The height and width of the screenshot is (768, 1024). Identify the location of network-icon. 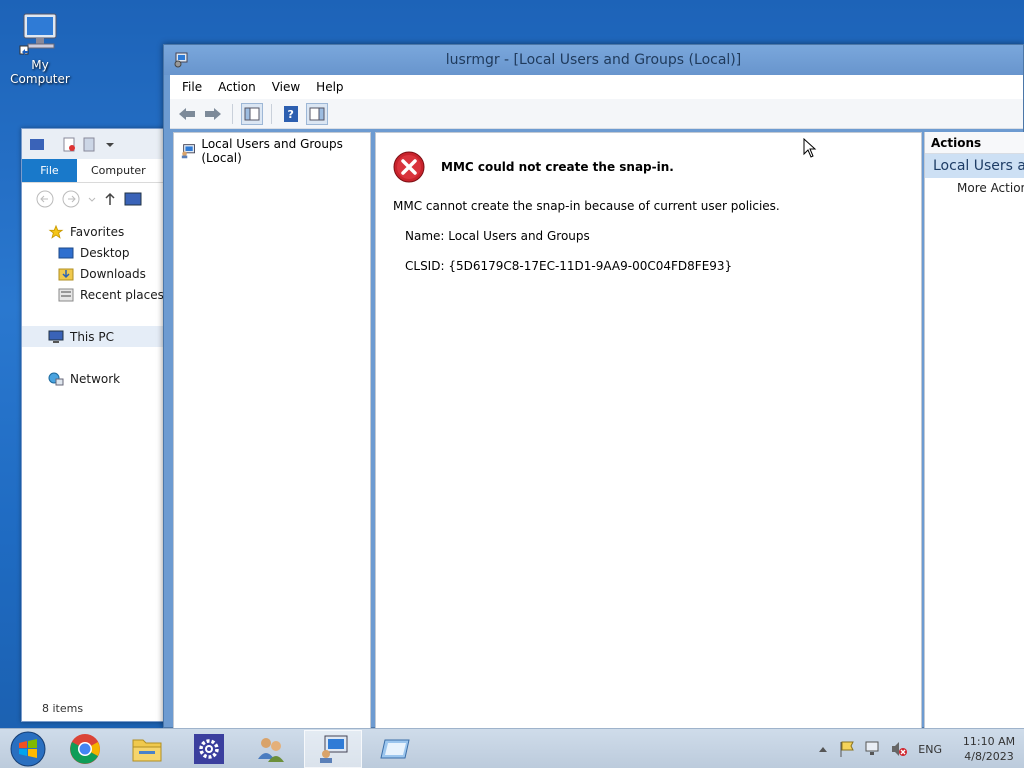
(56, 378).